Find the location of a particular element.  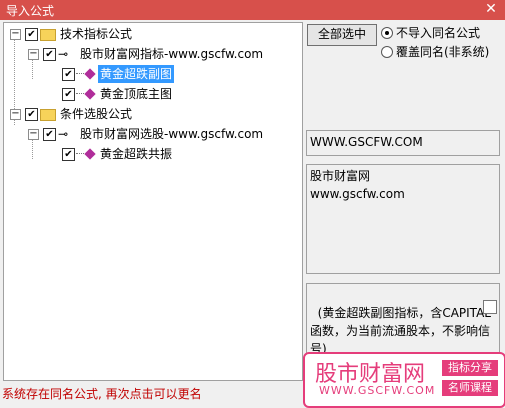

tree-item: ✔ 黄金顶底主图 is located at coordinates (152, 94).